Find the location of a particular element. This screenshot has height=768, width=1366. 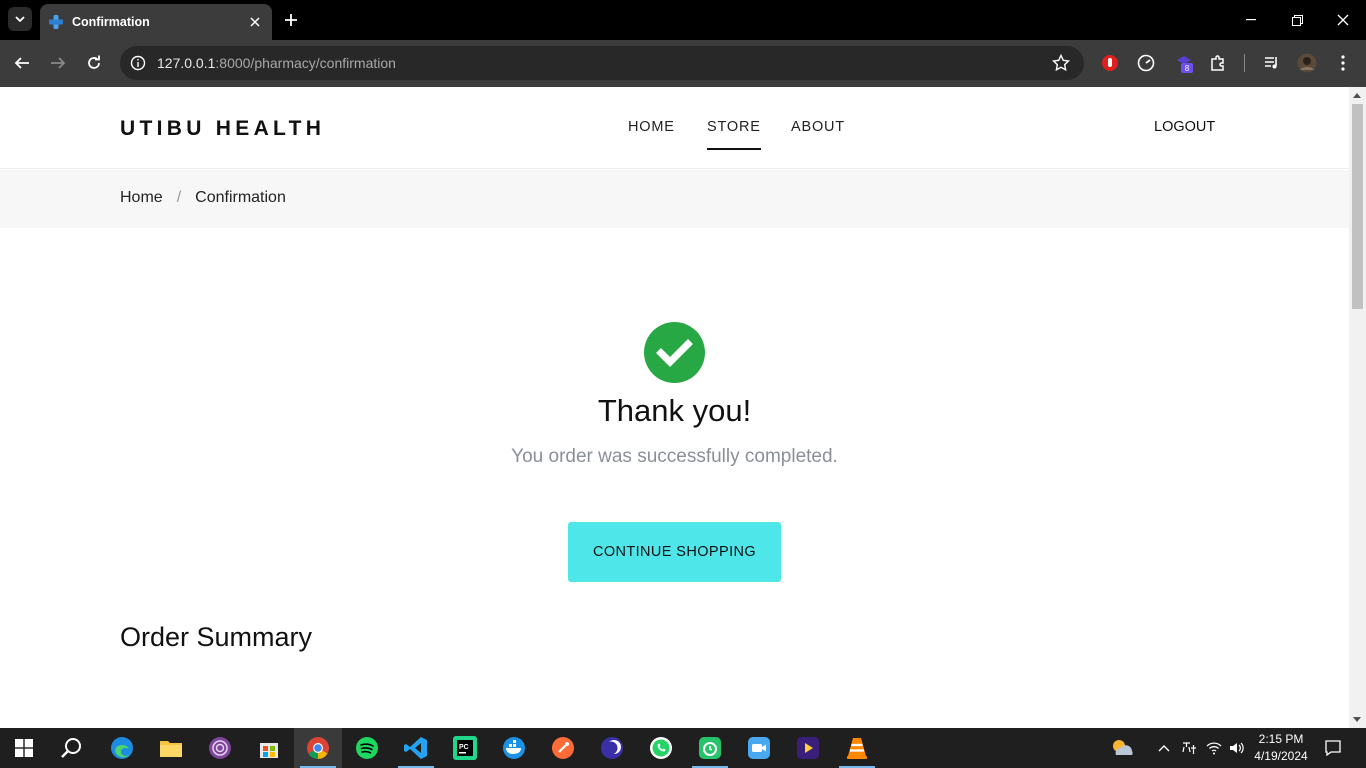

store-taskbar-icon is located at coordinates (269, 748).